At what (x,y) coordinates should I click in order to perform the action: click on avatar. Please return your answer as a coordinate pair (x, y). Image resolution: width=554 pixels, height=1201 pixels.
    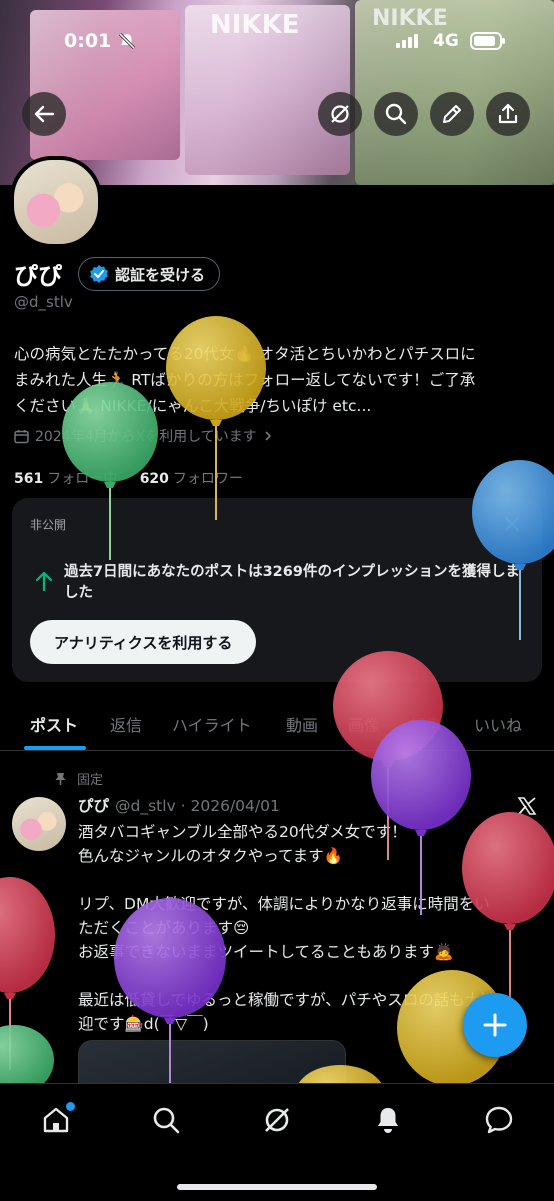
    Looking at the image, I should click on (56, 202).